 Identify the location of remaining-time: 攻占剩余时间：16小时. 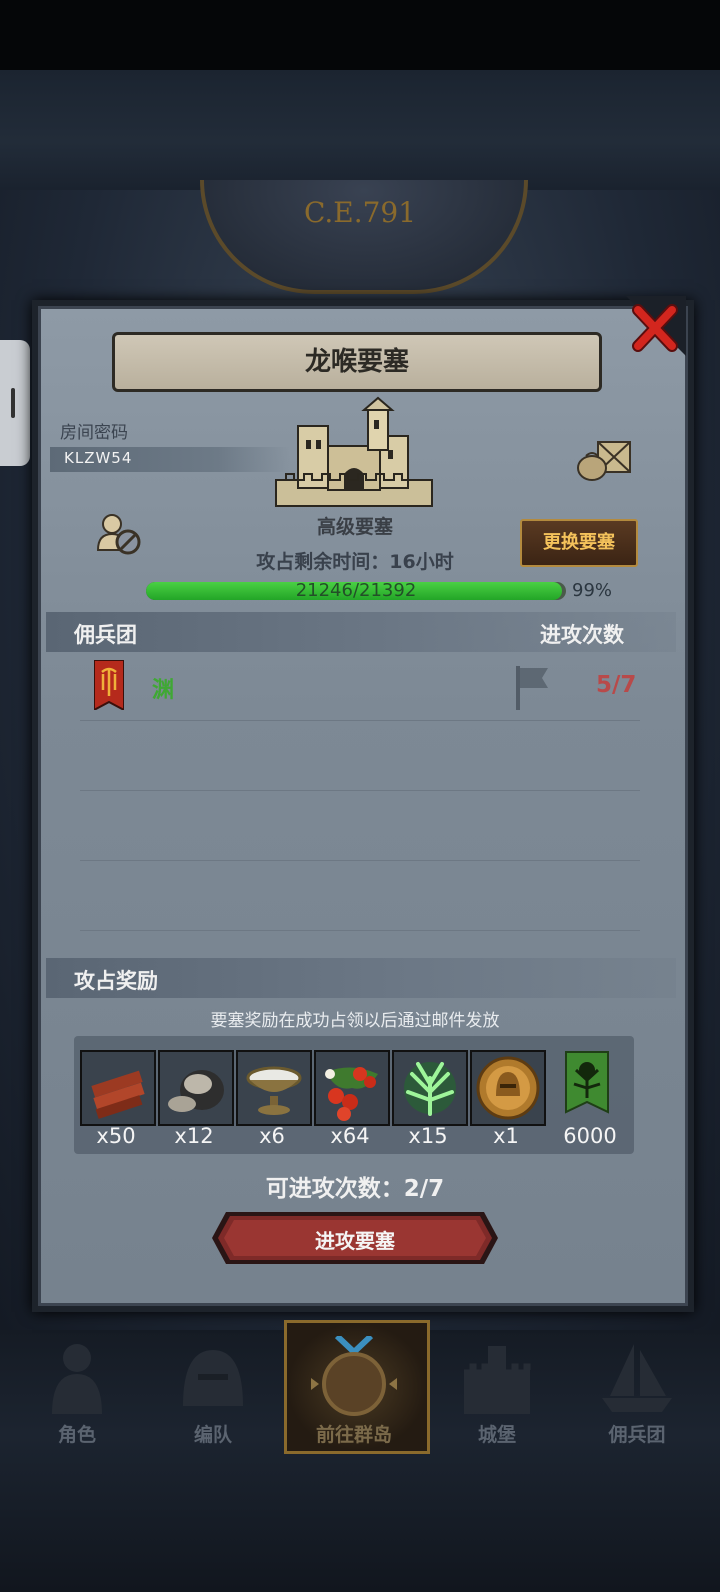
(355, 562).